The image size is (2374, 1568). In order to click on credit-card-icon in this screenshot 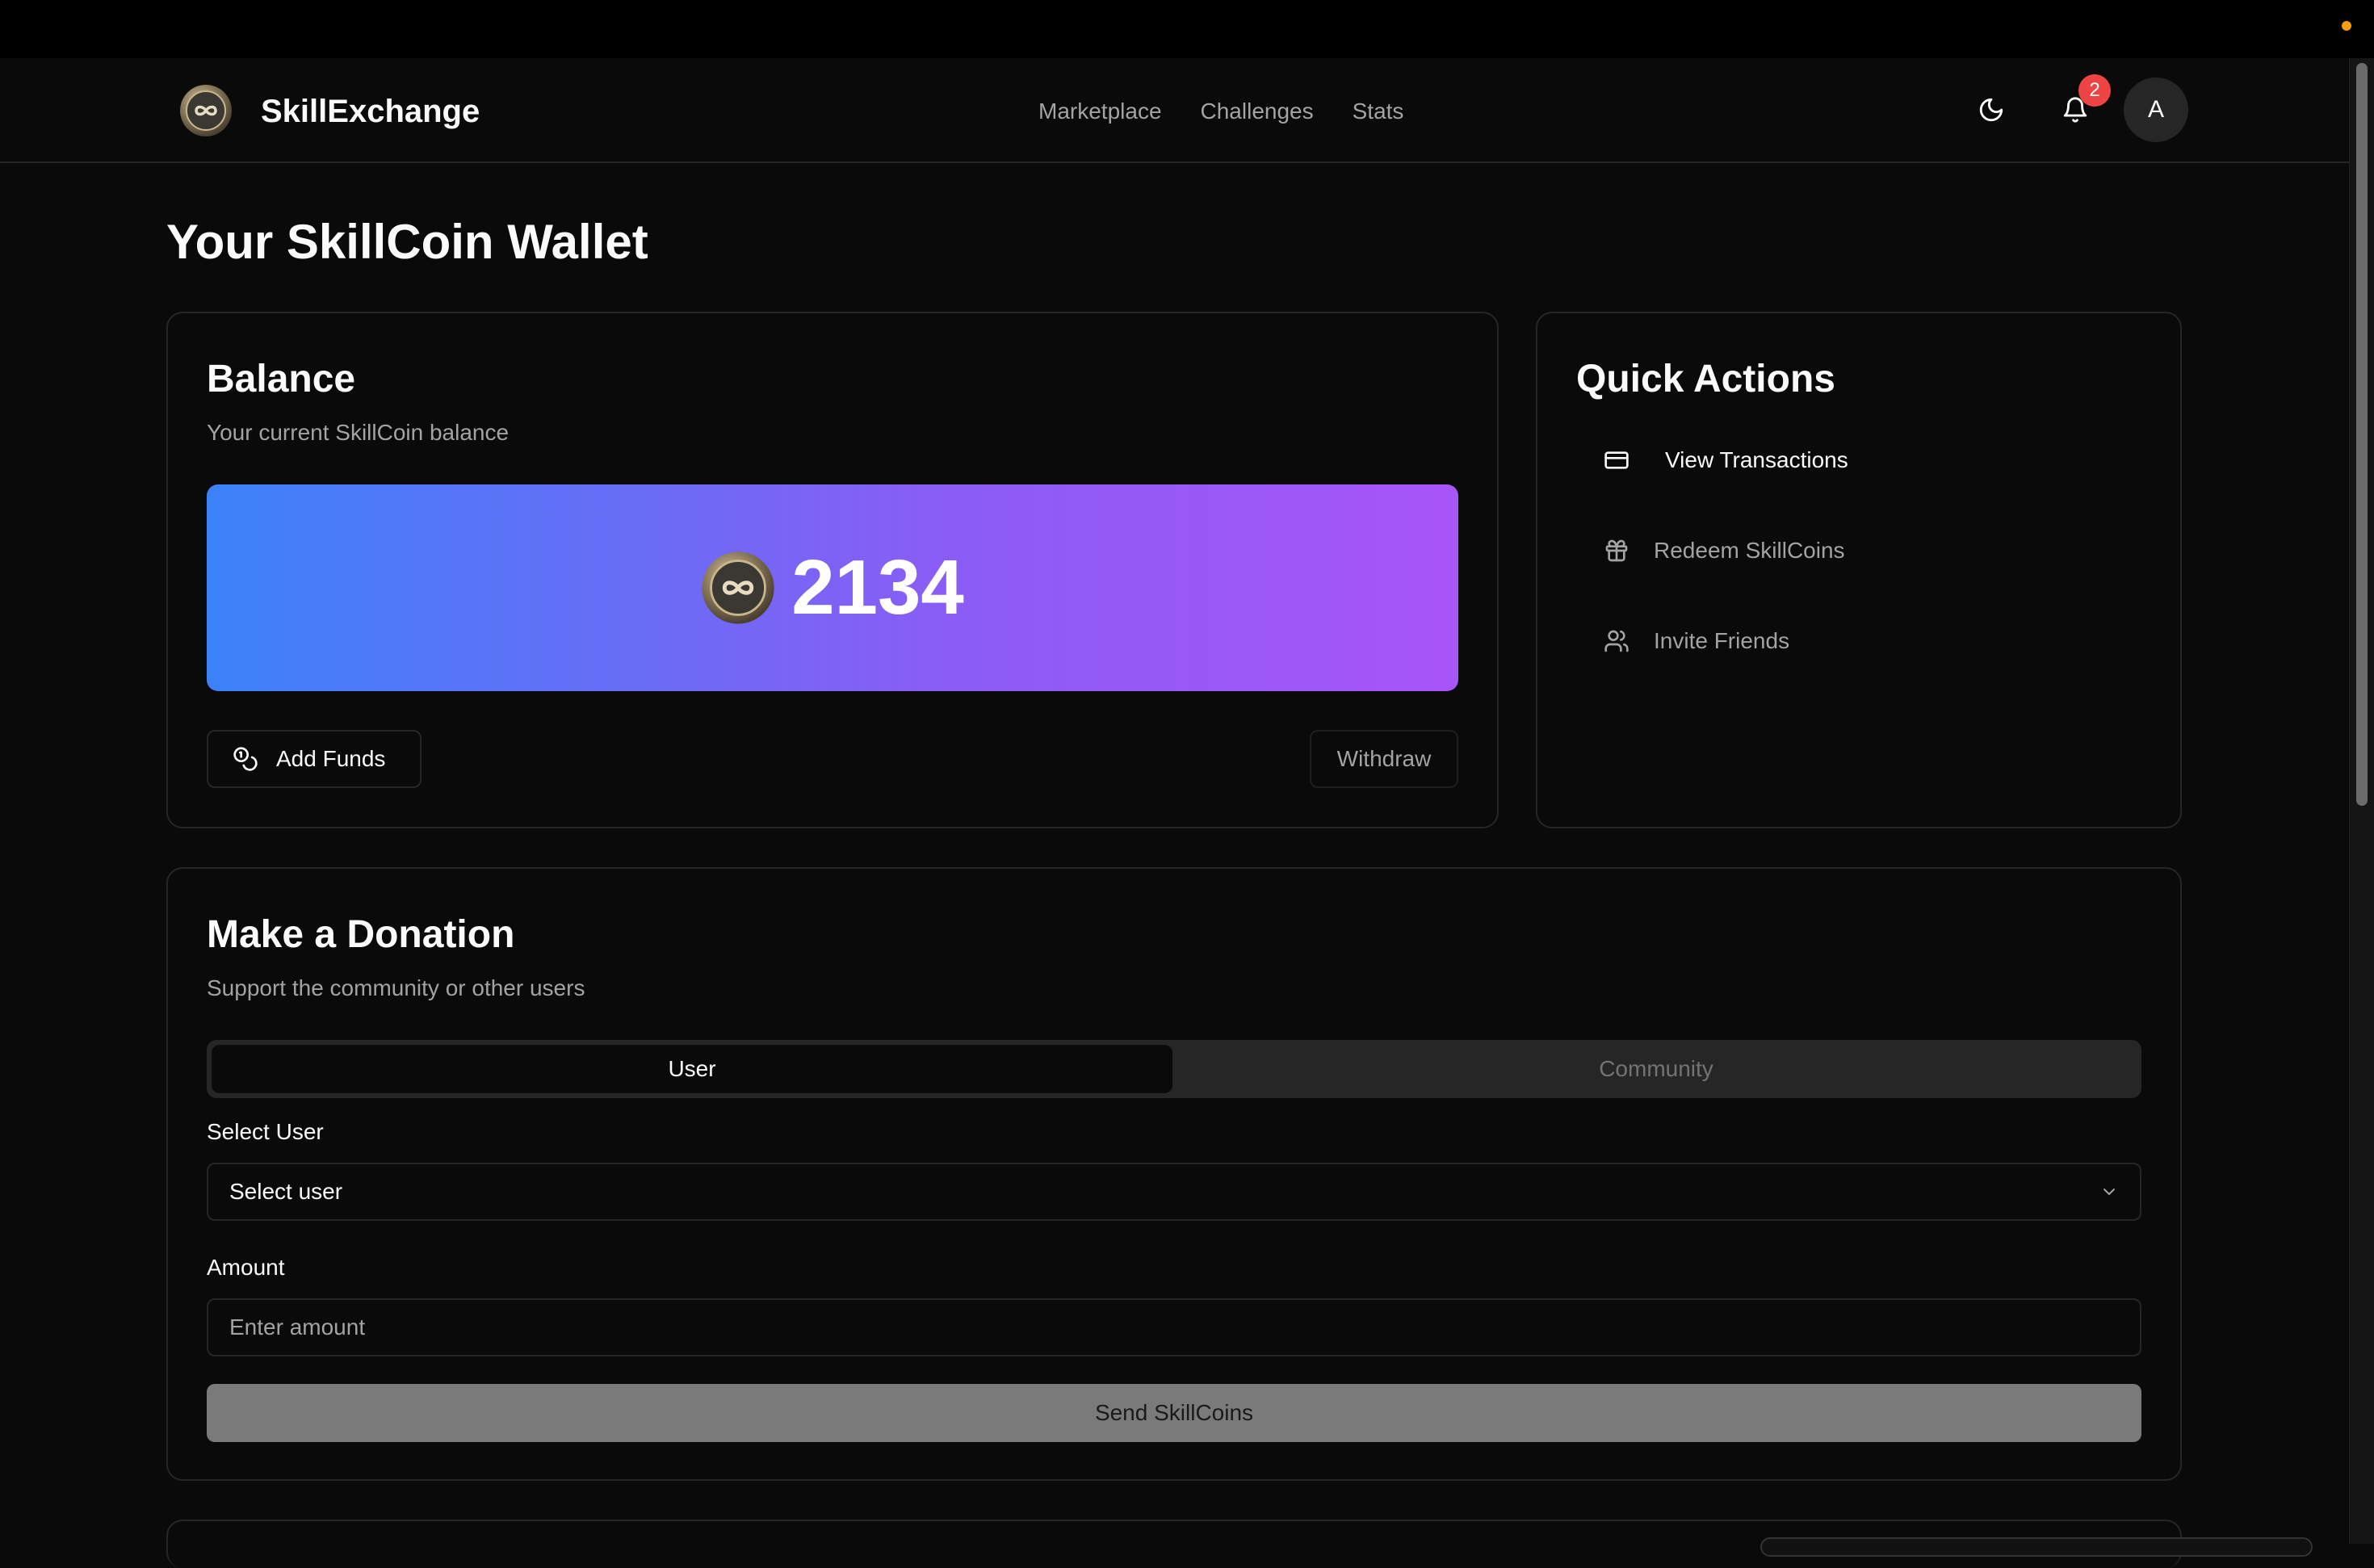, I will do `click(1616, 460)`.